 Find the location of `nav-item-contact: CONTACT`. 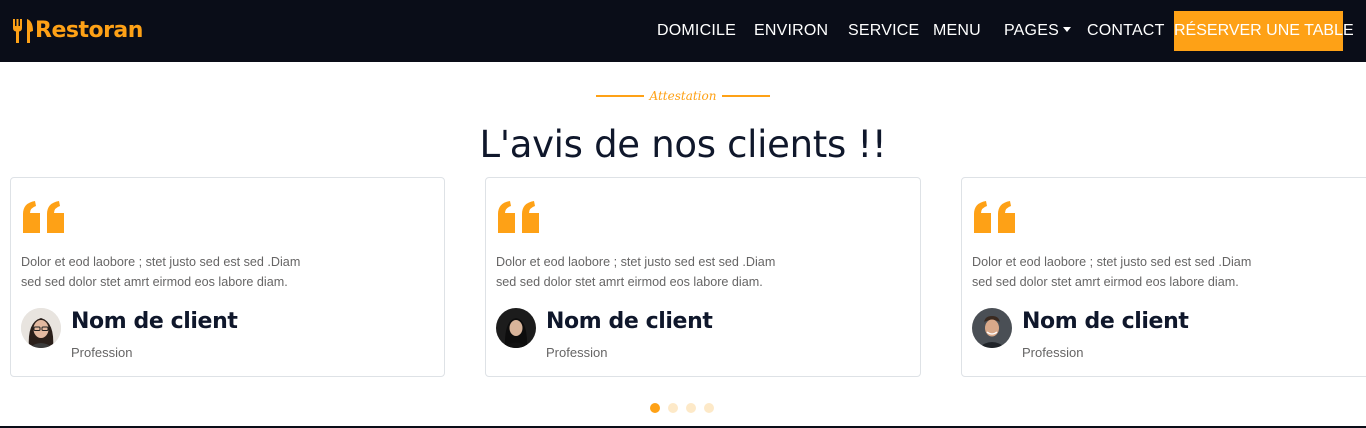

nav-item-contact: CONTACT is located at coordinates (1126, 31).